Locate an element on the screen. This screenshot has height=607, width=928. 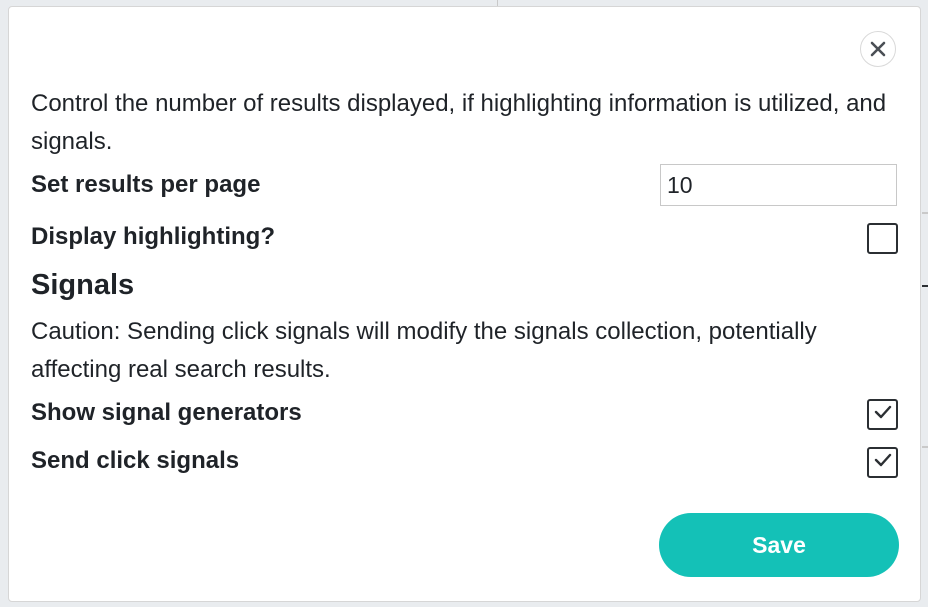
show-signal-generators-label: Show signal generators is located at coordinates (166, 412).